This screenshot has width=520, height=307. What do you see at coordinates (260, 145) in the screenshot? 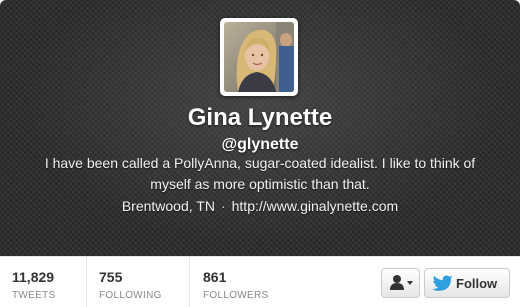
I see `profile-handle: @glynette` at bounding box center [260, 145].